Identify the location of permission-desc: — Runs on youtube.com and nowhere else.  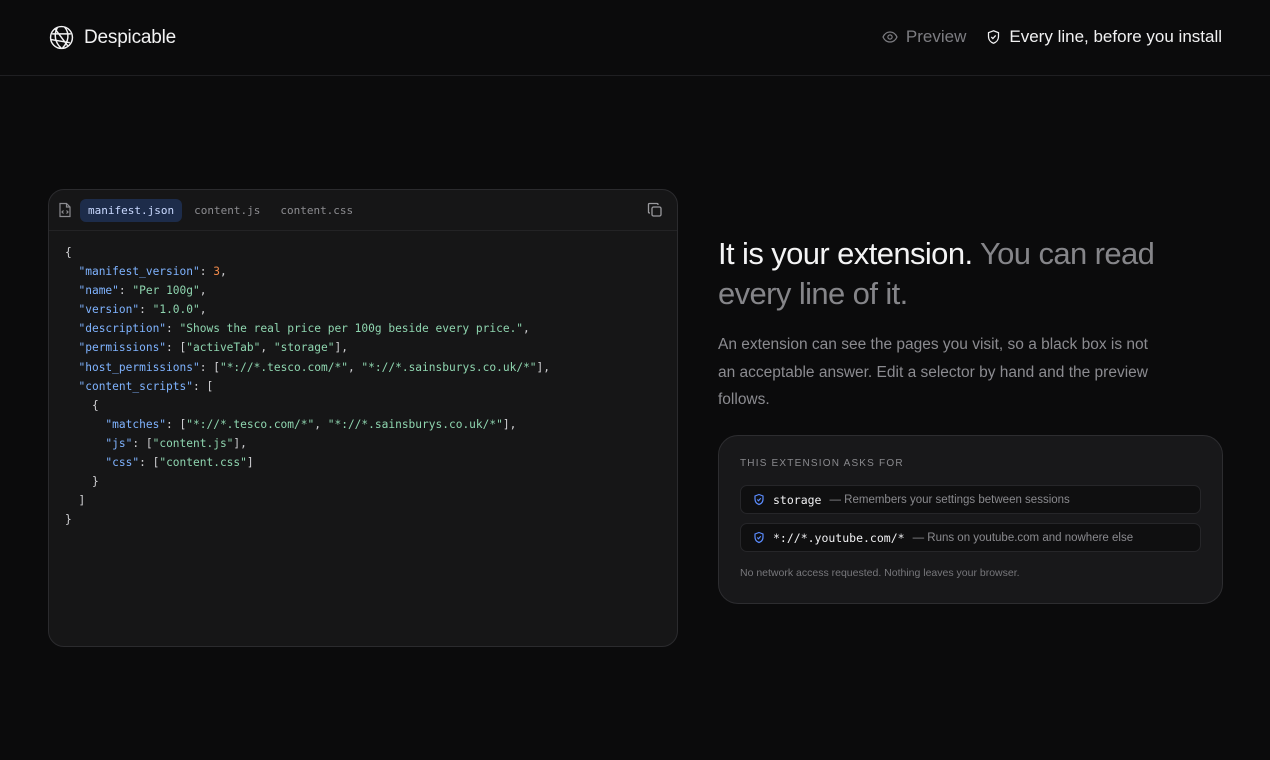
(1023, 537).